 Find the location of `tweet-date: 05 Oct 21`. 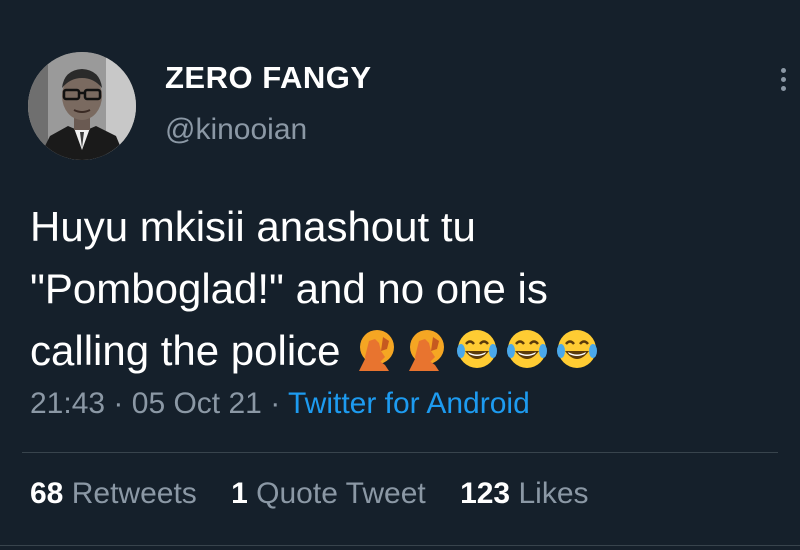

tweet-date: 05 Oct 21 is located at coordinates (197, 403).